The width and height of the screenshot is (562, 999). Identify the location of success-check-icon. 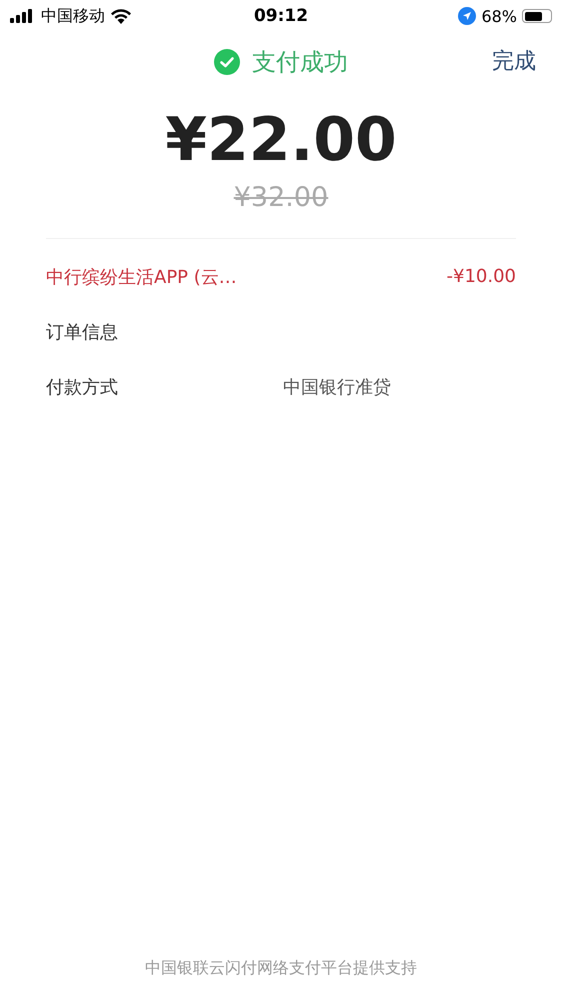
(227, 62).